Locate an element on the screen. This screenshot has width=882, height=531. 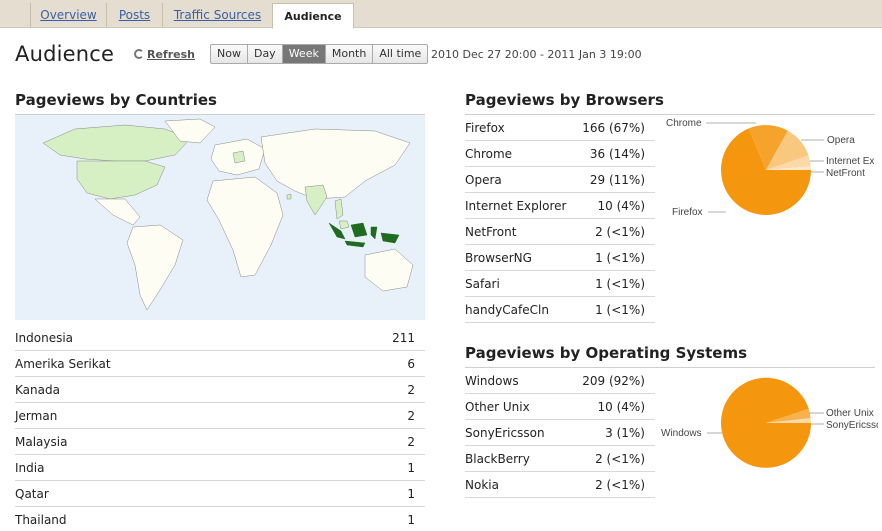
table-row: Nokia 2 (<1%) is located at coordinates (560, 485).